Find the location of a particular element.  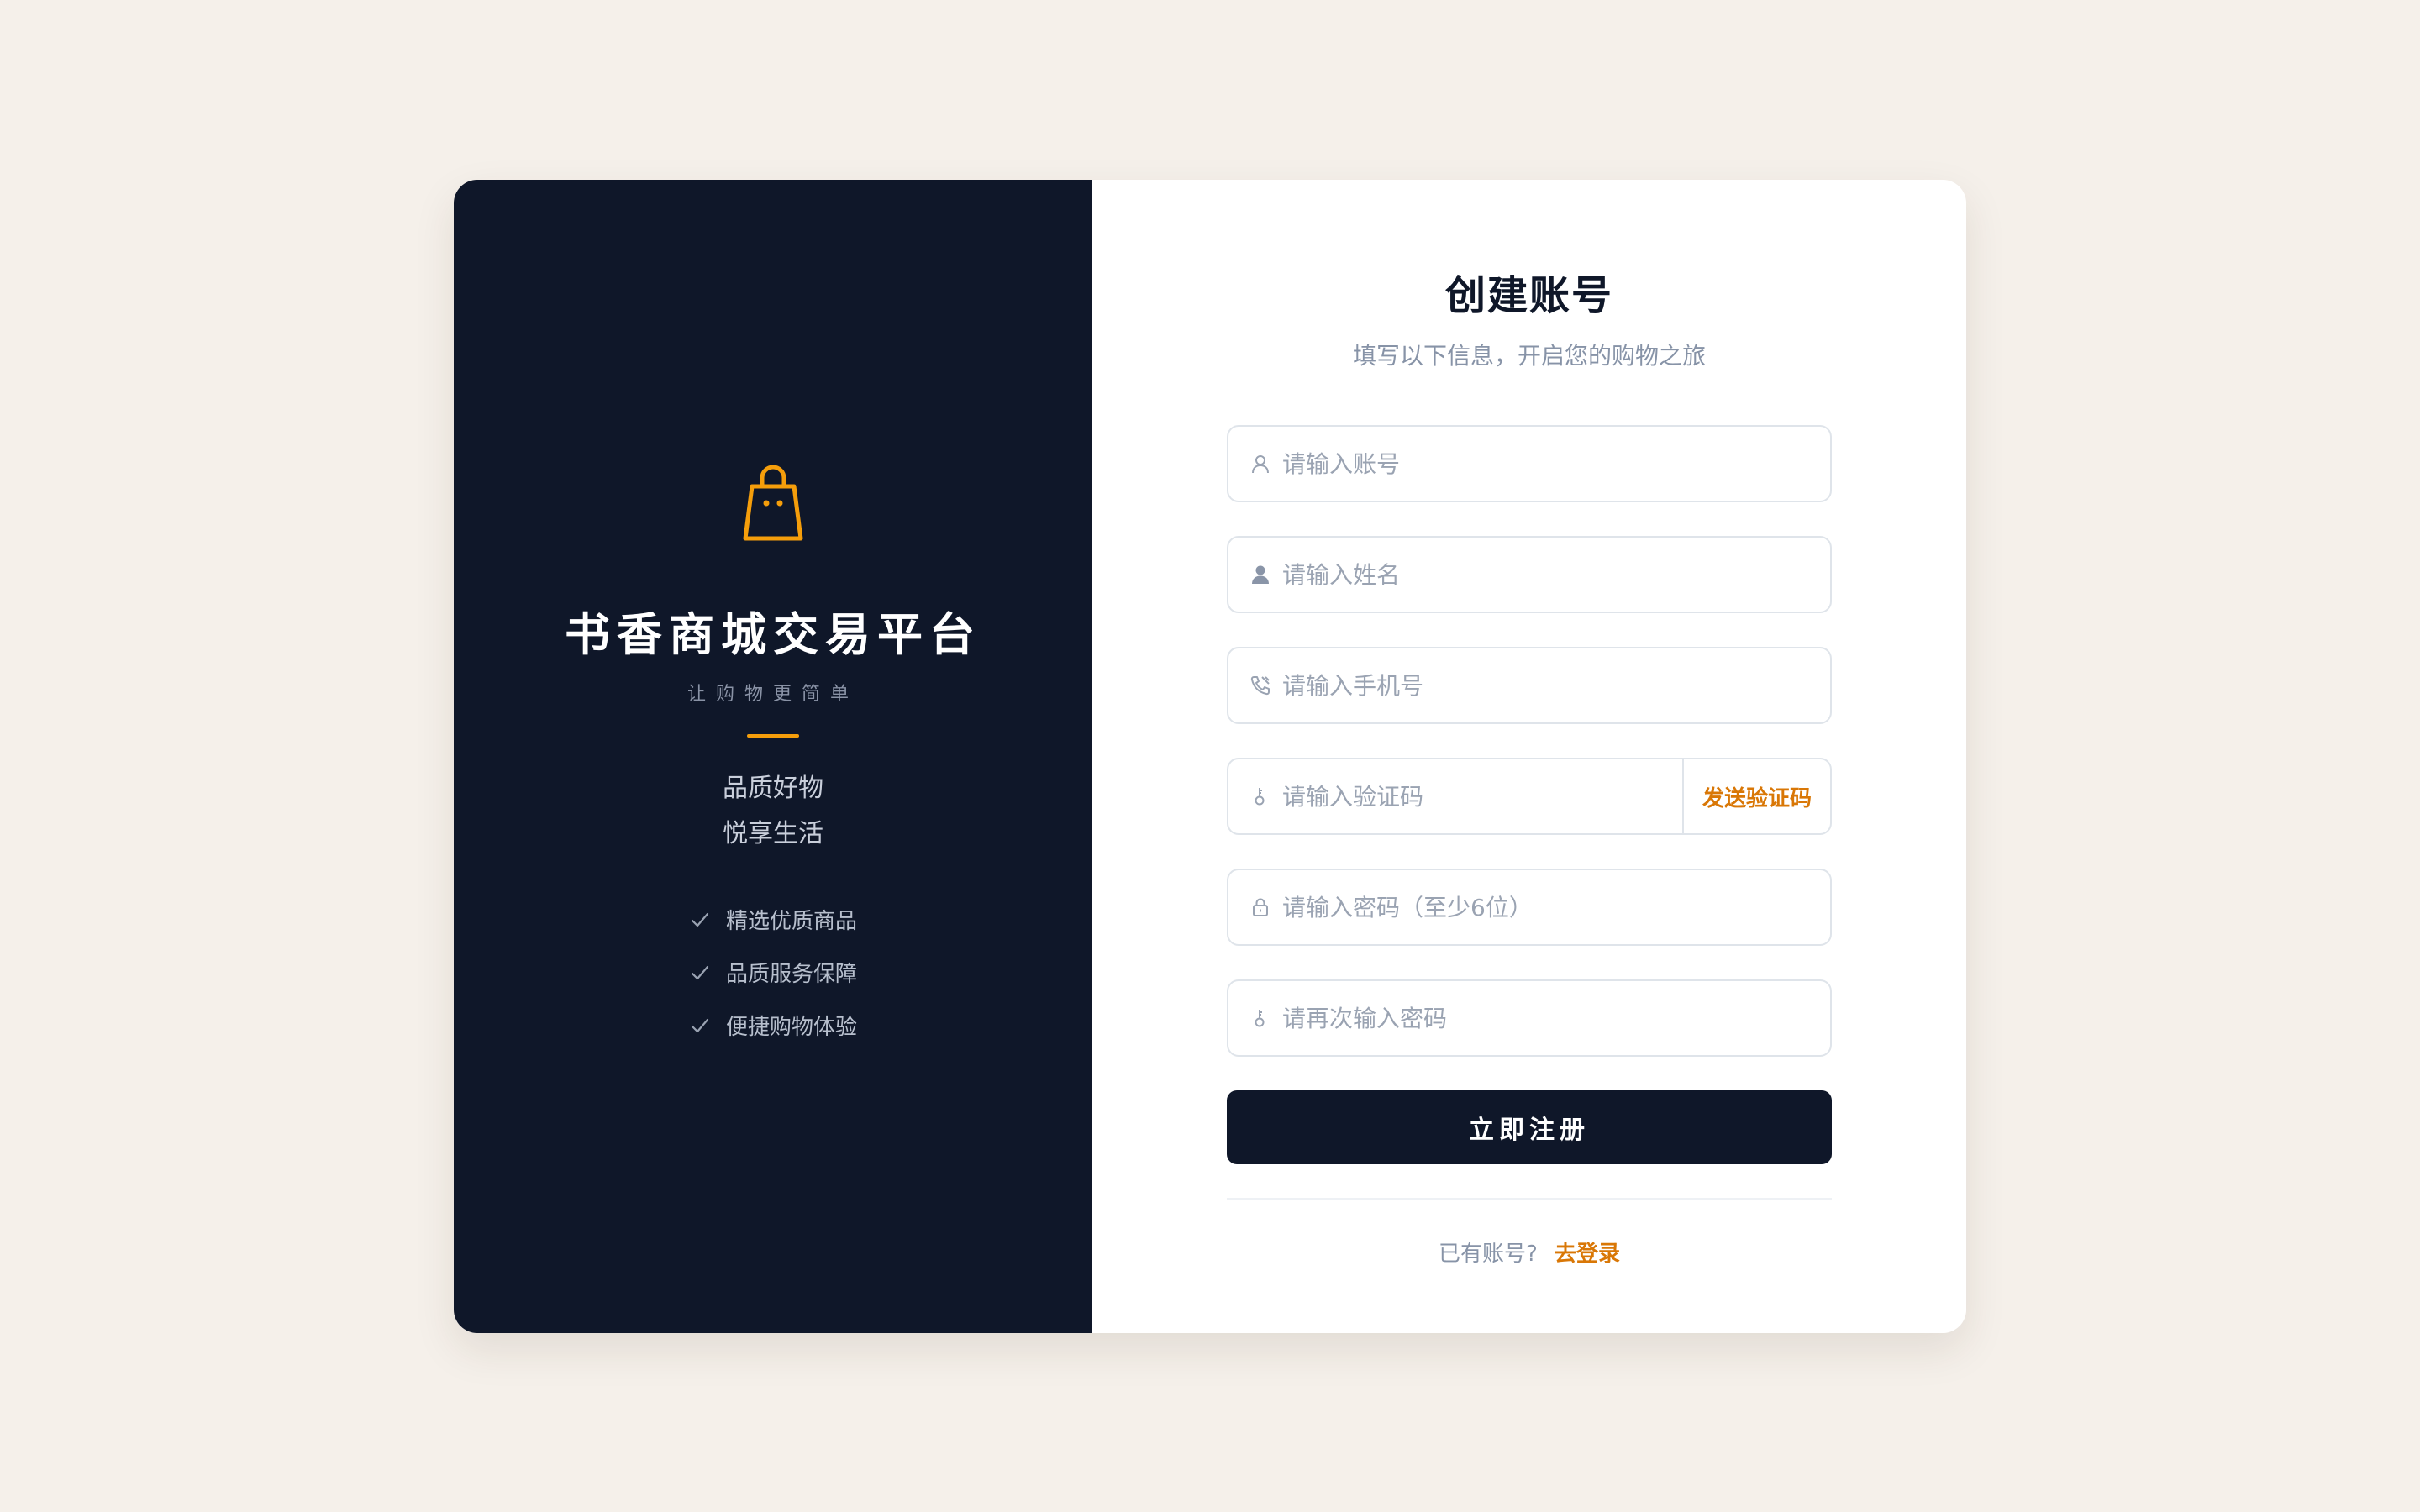

form-subtitle: 填写以下信息，开启您的购物之旅 is located at coordinates (1529, 356).